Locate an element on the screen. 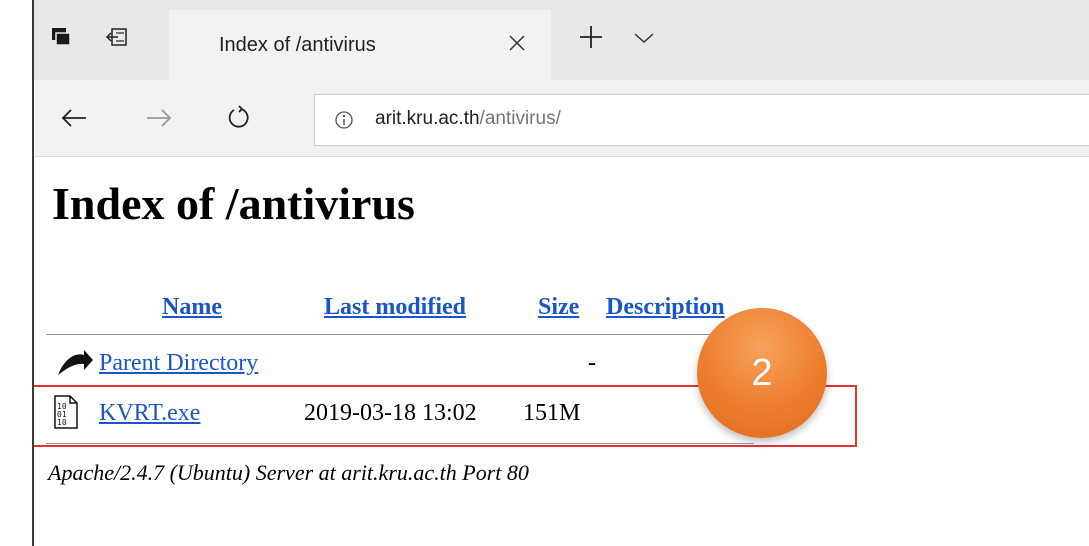 The width and height of the screenshot is (1089, 546). column-header-last-modified: Last modified is located at coordinates (395, 307).